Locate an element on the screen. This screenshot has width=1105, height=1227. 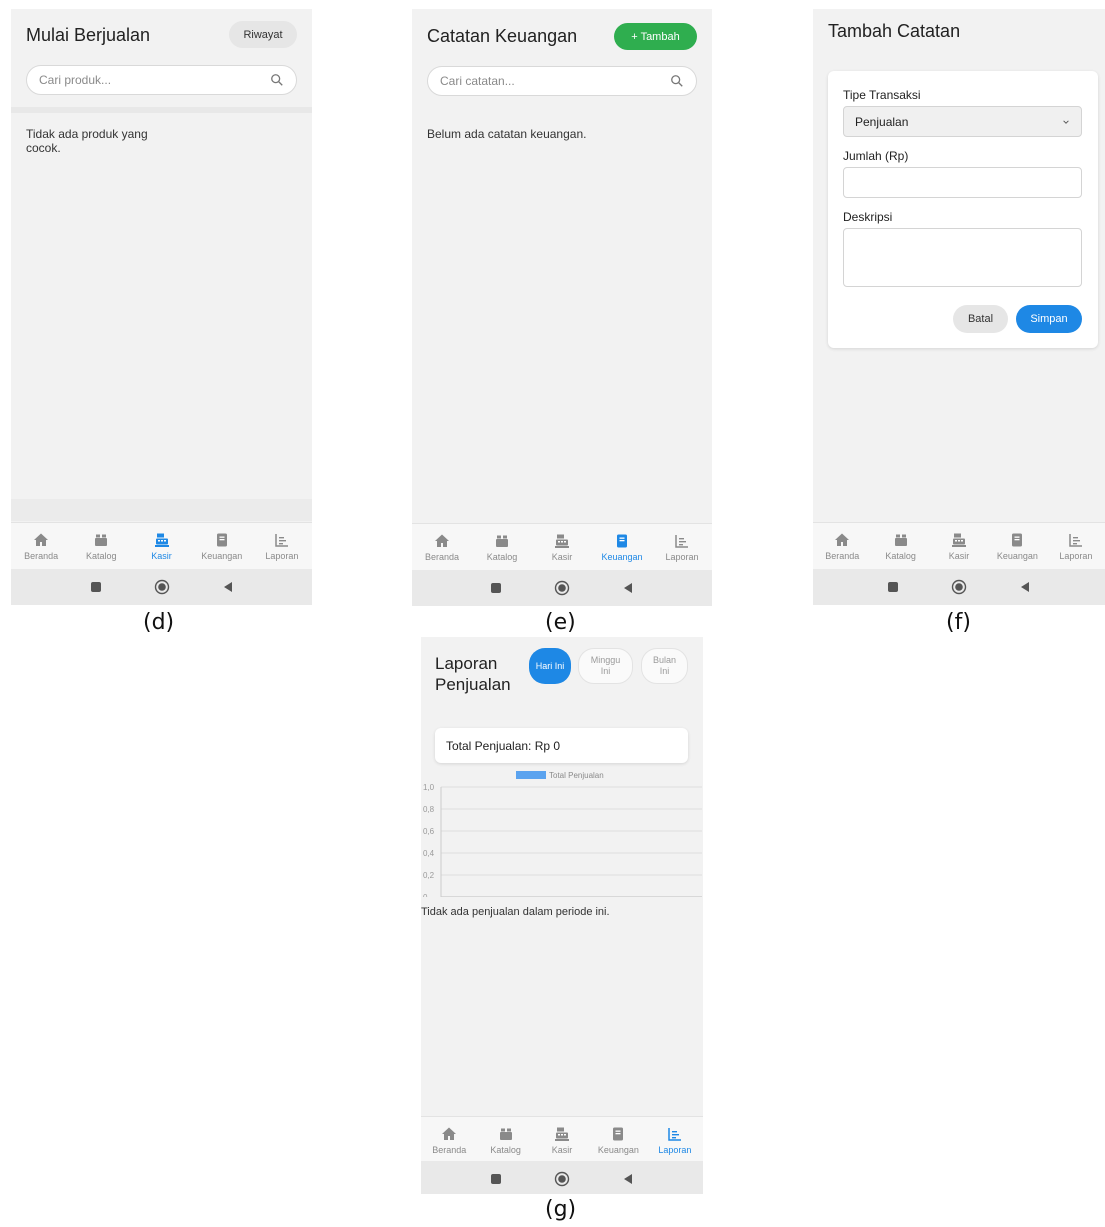
y-tick-label: 0,4 is located at coordinates (429, 853).